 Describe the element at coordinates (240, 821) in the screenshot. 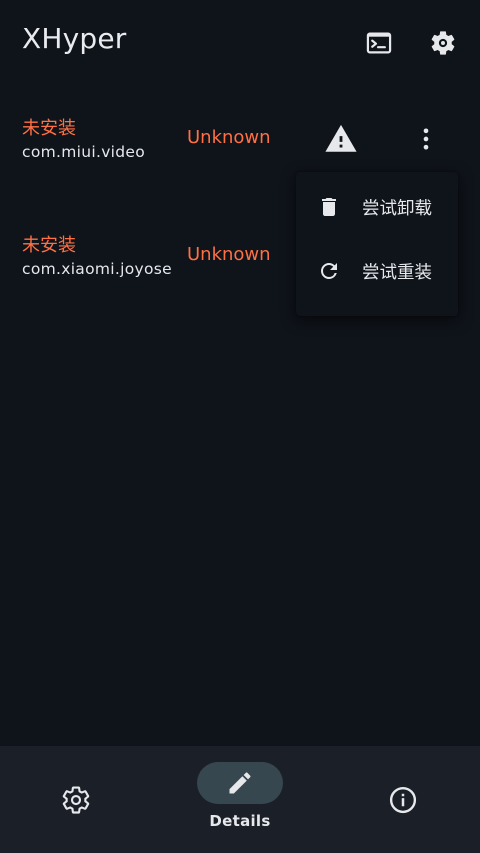

I see `nav-label-details: Details` at that location.